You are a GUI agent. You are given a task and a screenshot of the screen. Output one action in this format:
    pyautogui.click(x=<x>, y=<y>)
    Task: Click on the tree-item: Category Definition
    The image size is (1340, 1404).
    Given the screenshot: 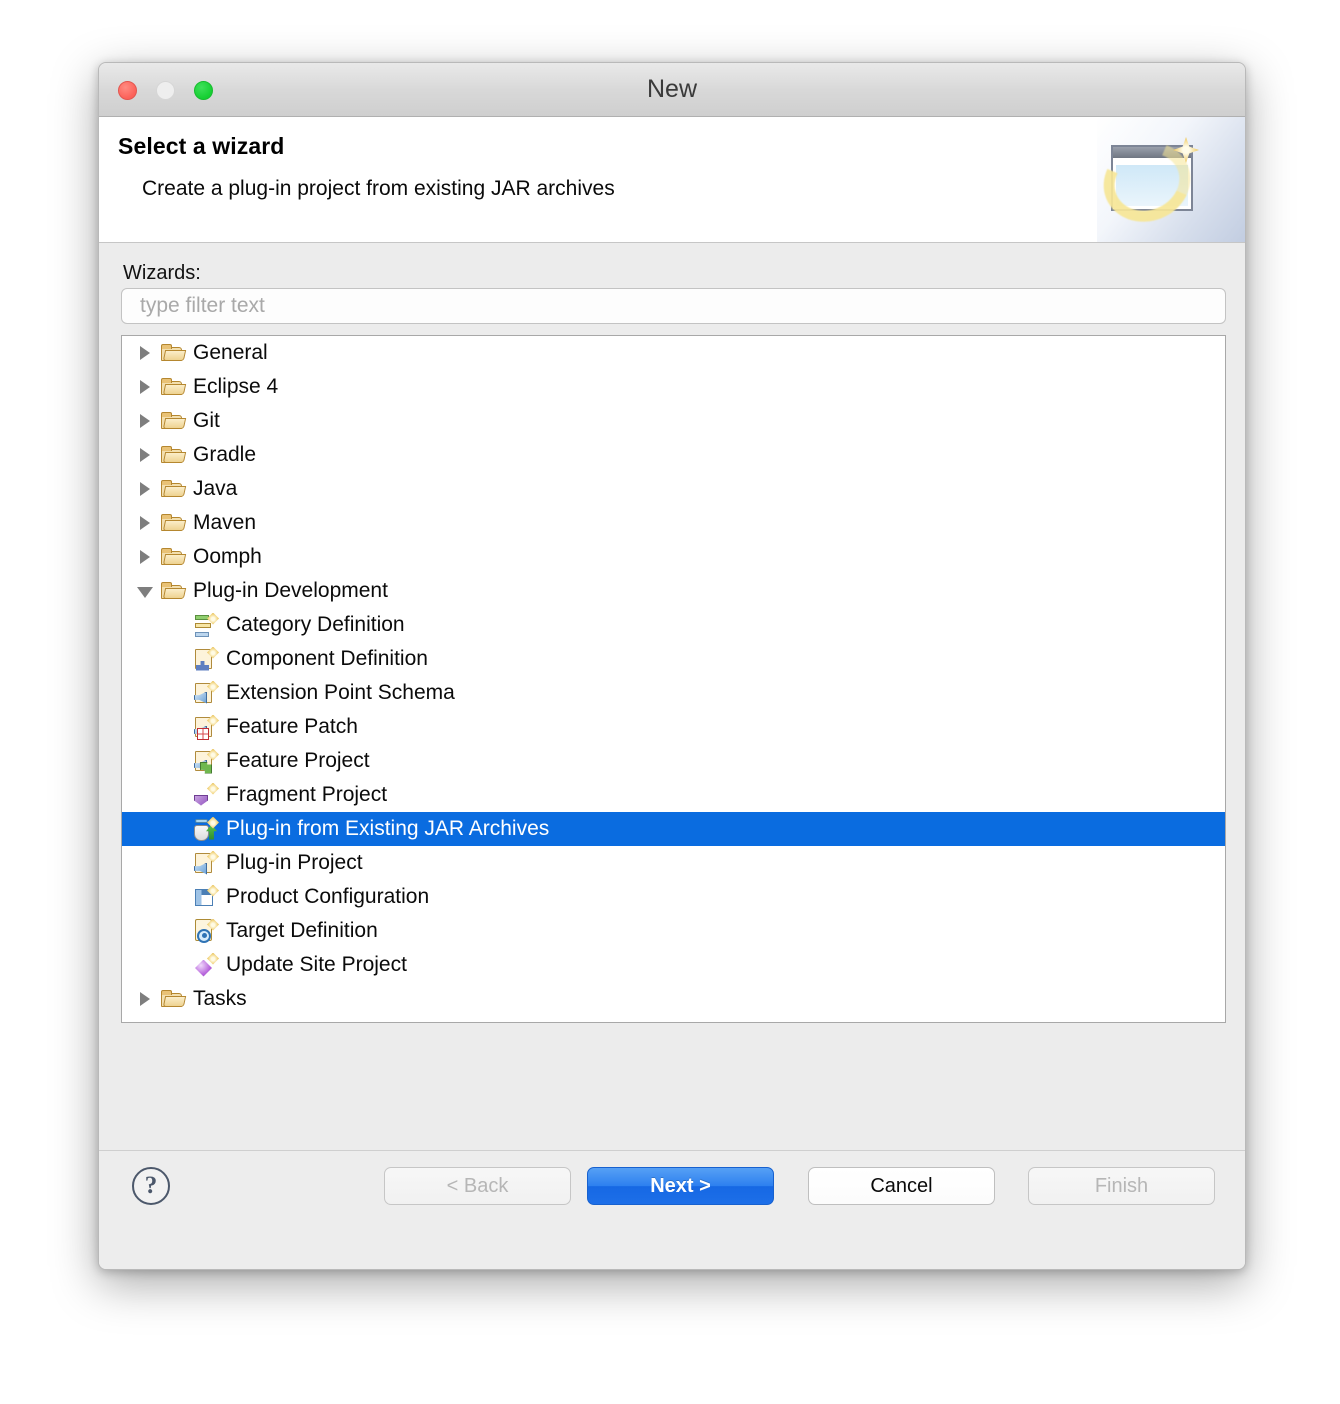 What is the action you would take?
    pyautogui.click(x=673, y=625)
    